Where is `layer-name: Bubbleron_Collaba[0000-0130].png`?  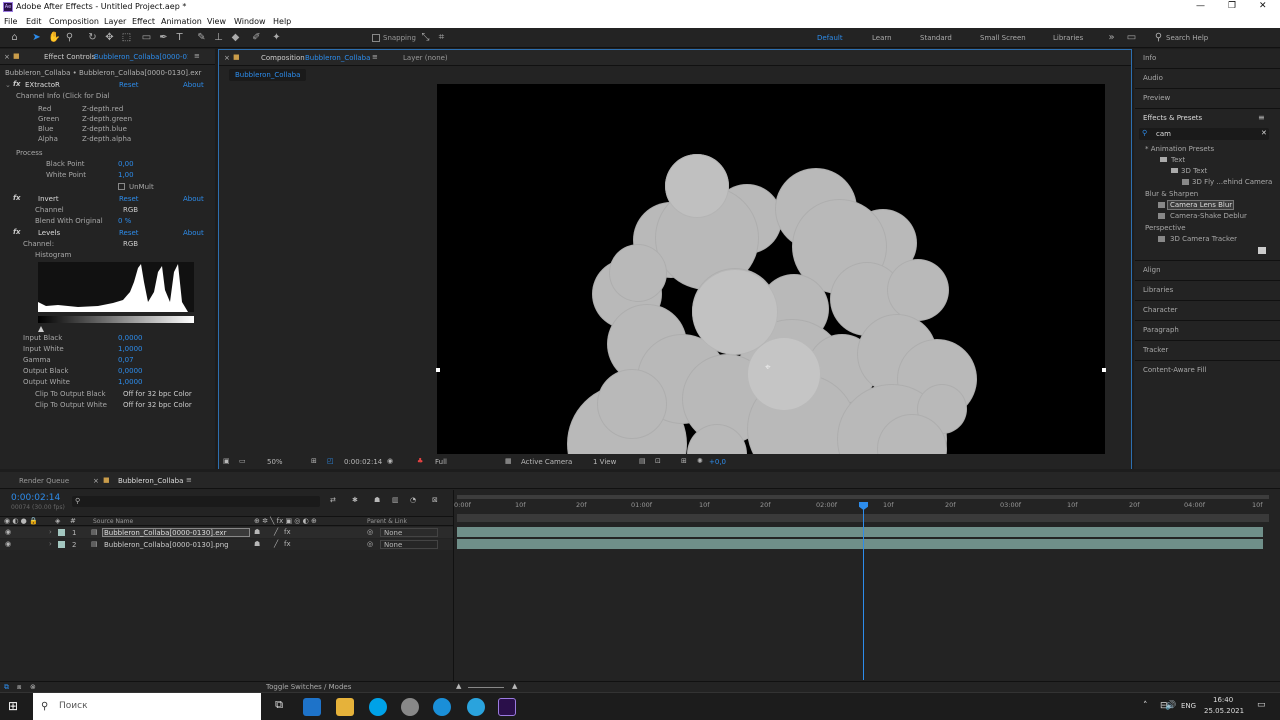
layer-name: Bubbleron_Collaba[0000-0130].png is located at coordinates (166, 545).